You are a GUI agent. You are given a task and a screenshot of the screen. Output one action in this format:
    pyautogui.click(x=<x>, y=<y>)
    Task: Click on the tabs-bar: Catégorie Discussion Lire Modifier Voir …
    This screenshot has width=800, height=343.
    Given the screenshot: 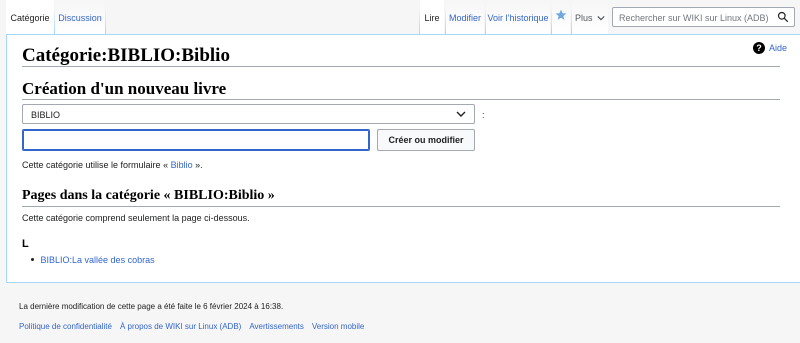 What is the action you would take?
    pyautogui.click(x=400, y=17)
    